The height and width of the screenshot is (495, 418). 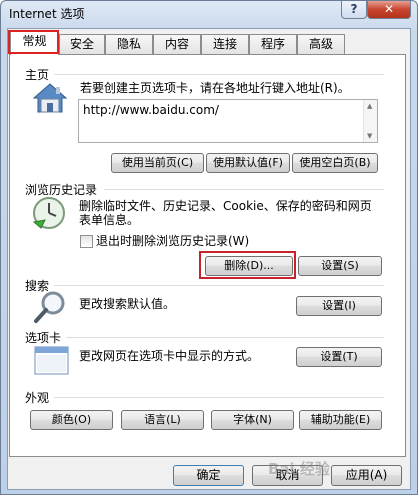 What do you see at coordinates (169, 356) in the screenshot?
I see `tabs-description: 更改网页在选项卡中显示的方式。` at bounding box center [169, 356].